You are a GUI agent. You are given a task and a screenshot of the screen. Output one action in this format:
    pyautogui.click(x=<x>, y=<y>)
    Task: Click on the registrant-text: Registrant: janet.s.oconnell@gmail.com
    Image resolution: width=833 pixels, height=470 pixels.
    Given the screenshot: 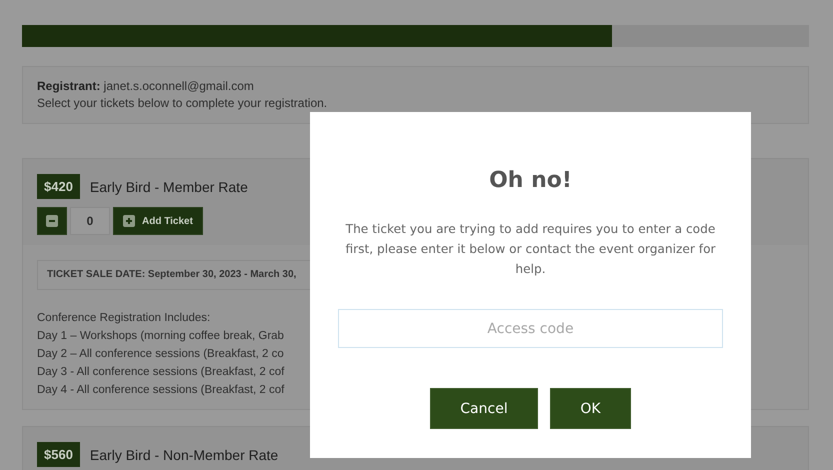 What is the action you would take?
    pyautogui.click(x=146, y=86)
    